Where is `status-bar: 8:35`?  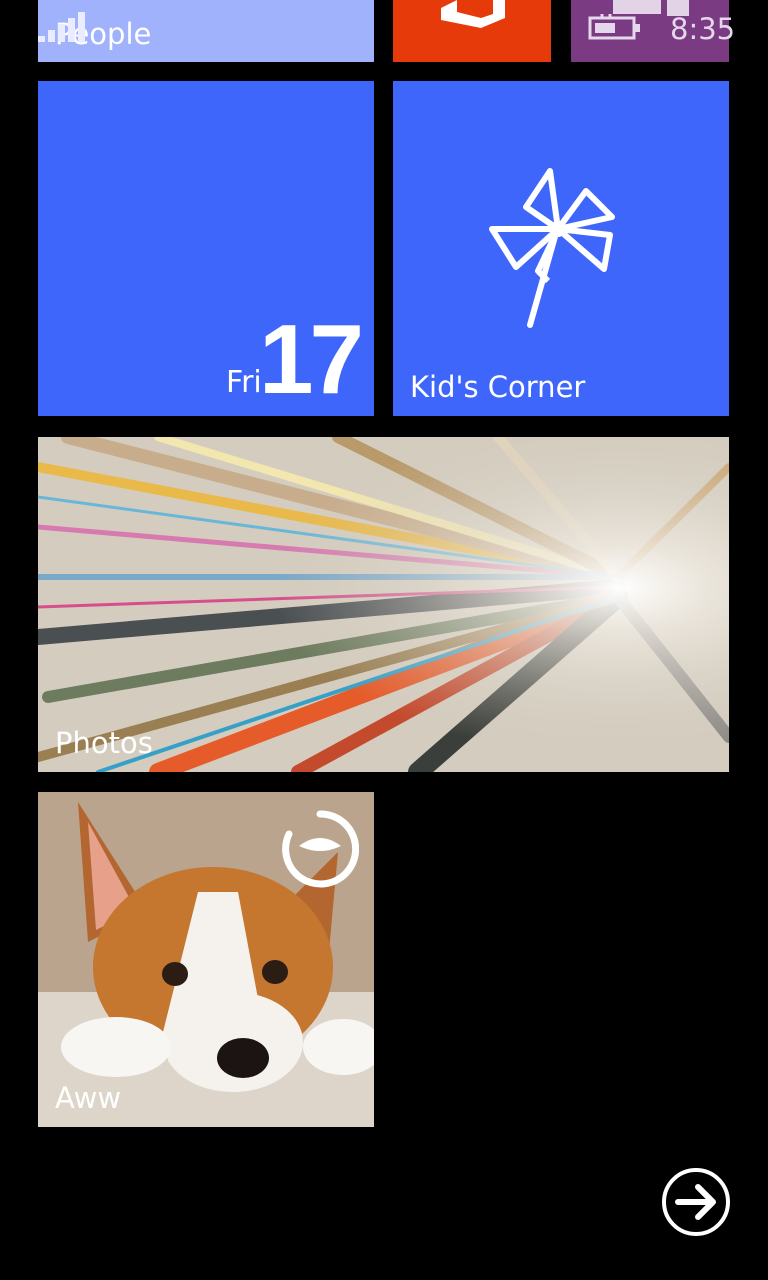
status-bar: 8:35 is located at coordinates (384, 31).